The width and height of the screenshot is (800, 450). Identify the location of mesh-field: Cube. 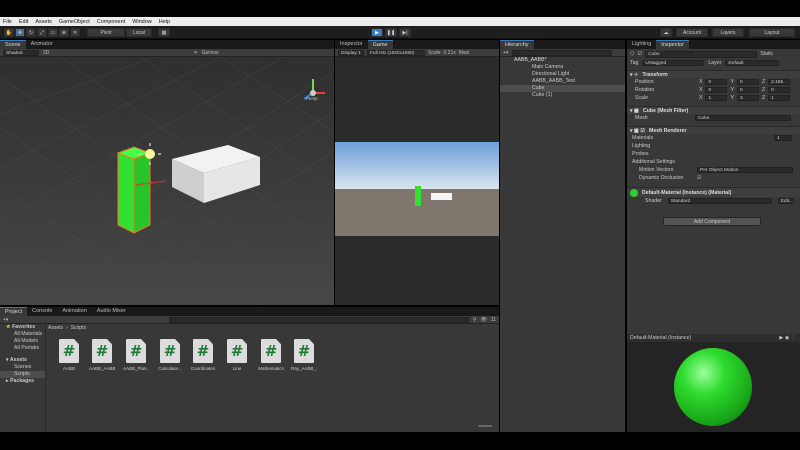
(743, 118).